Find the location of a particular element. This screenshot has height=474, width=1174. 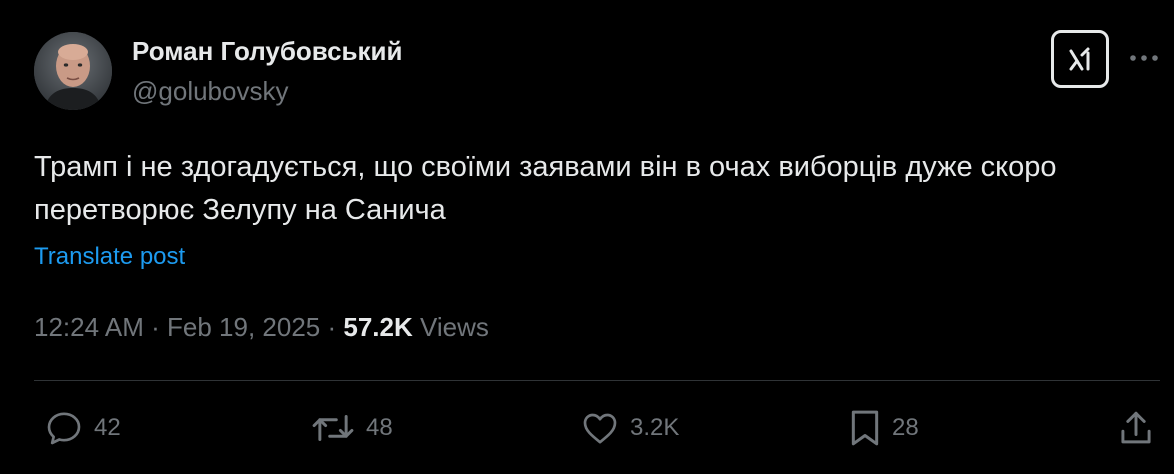

share-icon is located at coordinates (1136, 427).